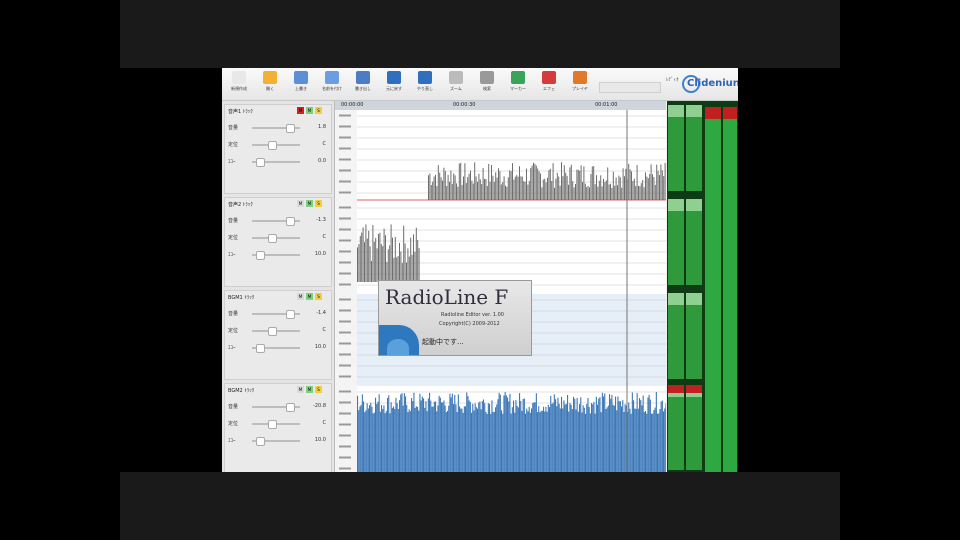 The height and width of the screenshot is (540, 960). Describe the element at coordinates (464, 105) in the screenshot. I see `ruler-label: 00:00:30` at that location.